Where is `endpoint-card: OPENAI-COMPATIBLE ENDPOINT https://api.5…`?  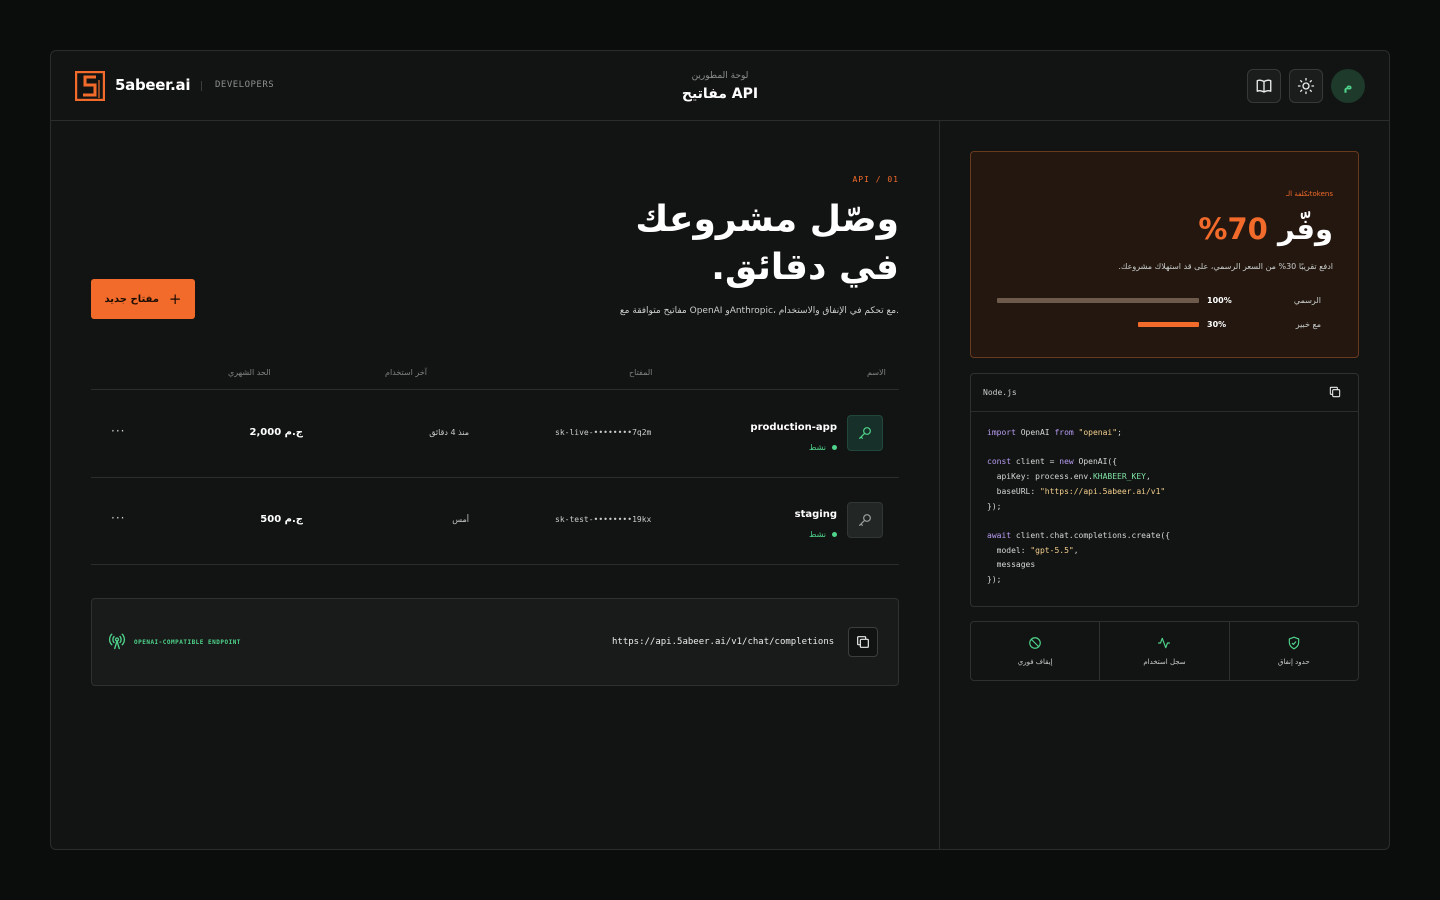
endpoint-card: OPENAI-COMPATIBLE ENDPOINT https://api.5… is located at coordinates (495, 642).